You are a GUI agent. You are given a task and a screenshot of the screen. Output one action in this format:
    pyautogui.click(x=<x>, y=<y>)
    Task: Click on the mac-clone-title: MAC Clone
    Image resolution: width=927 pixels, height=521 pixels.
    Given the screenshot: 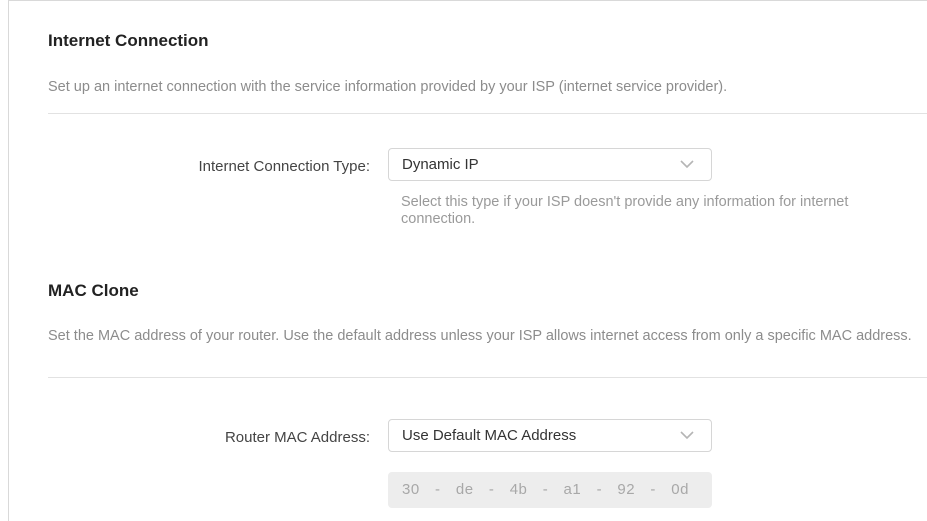 What is the action you would take?
    pyautogui.click(x=93, y=290)
    